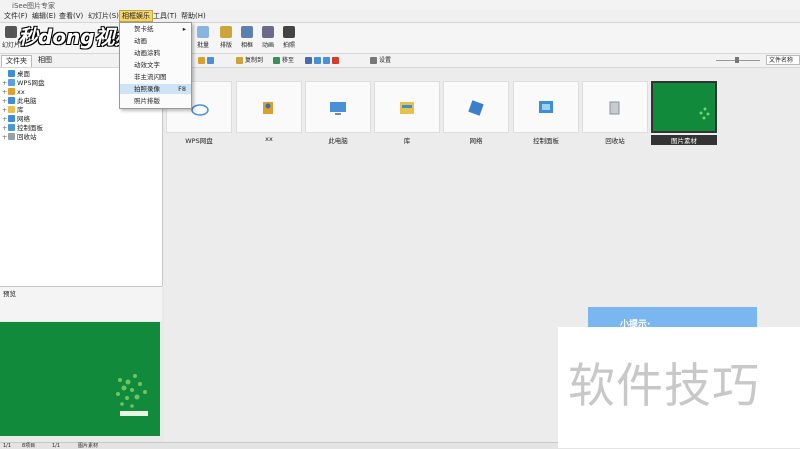 This screenshot has height=449, width=800. I want to click on title-bar: iSee图片专家, so click(400, 5).